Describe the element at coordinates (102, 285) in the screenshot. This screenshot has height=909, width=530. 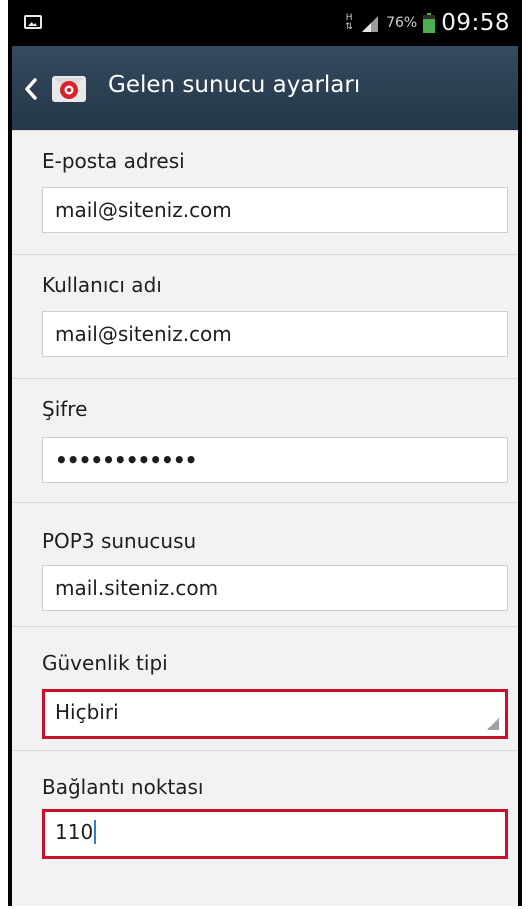
I see `username-label: Kullanıcı adı` at that location.